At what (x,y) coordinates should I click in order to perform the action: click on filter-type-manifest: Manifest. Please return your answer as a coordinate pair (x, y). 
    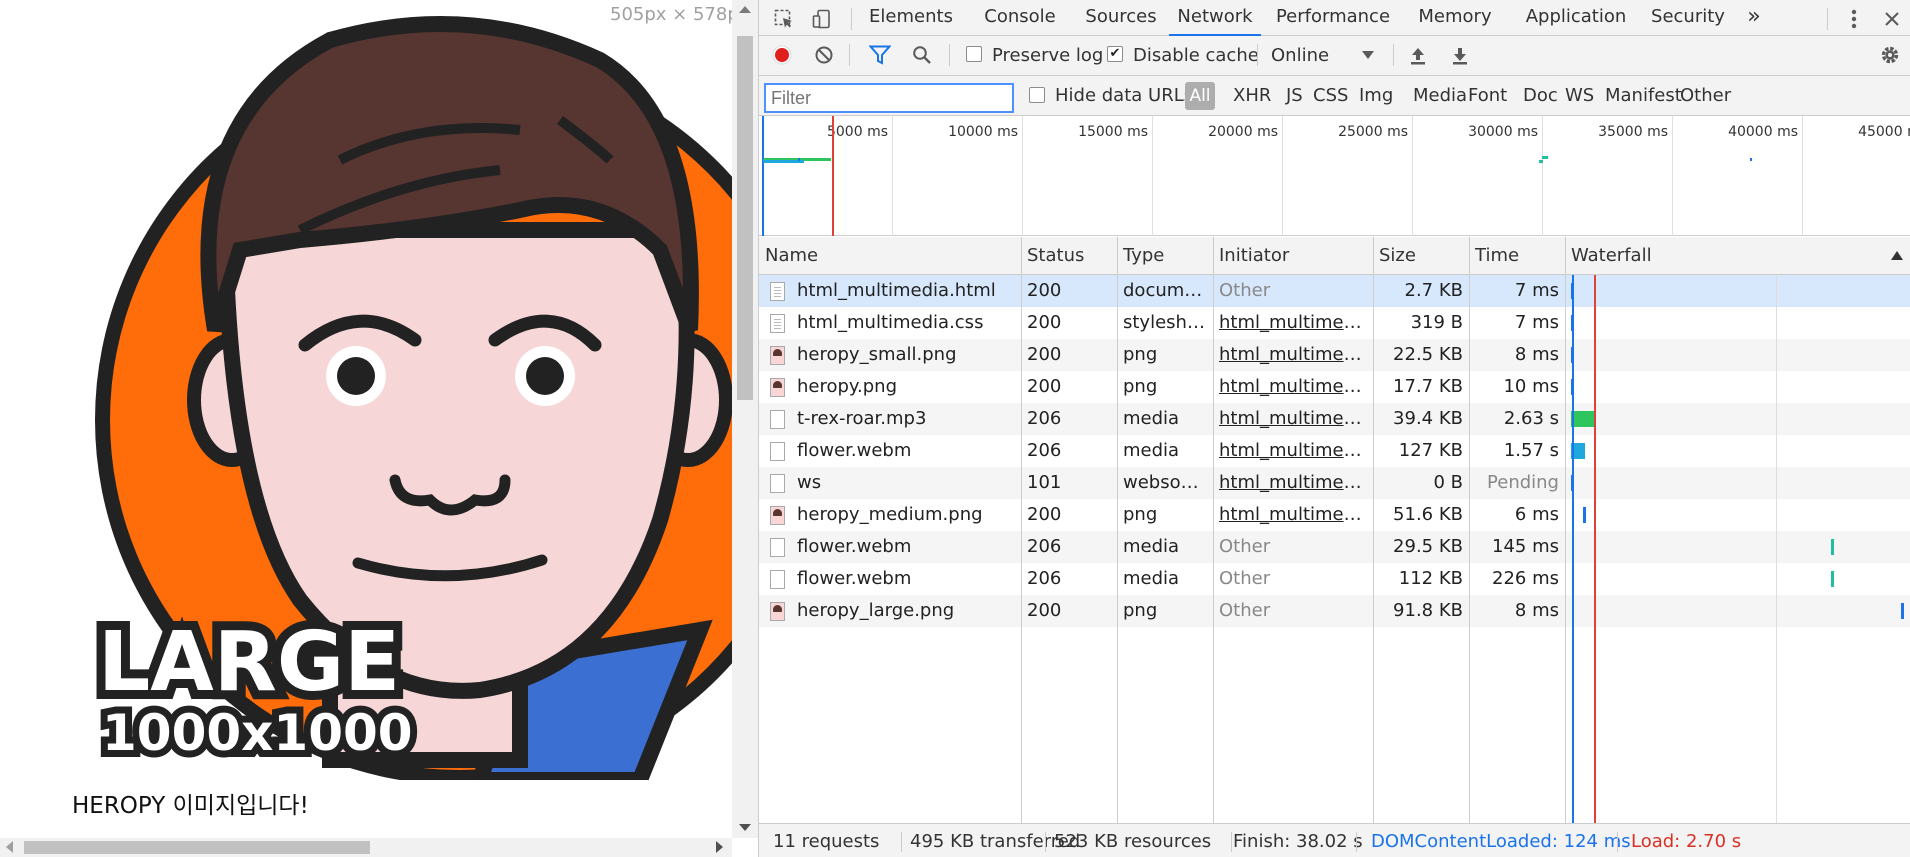
    Looking at the image, I should click on (1643, 96).